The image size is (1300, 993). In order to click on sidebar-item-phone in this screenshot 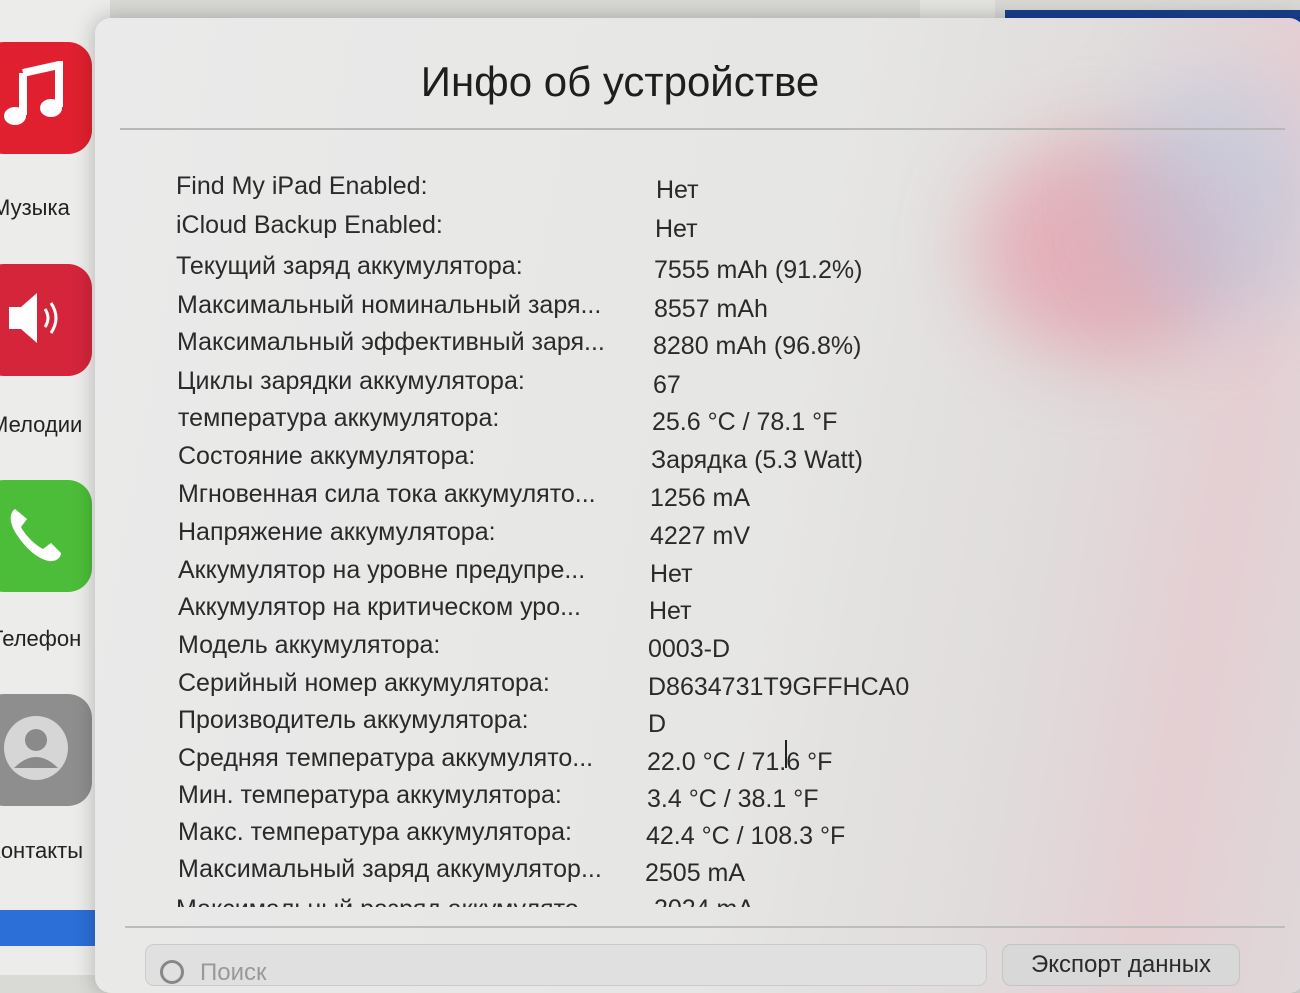, I will do `click(46, 536)`.